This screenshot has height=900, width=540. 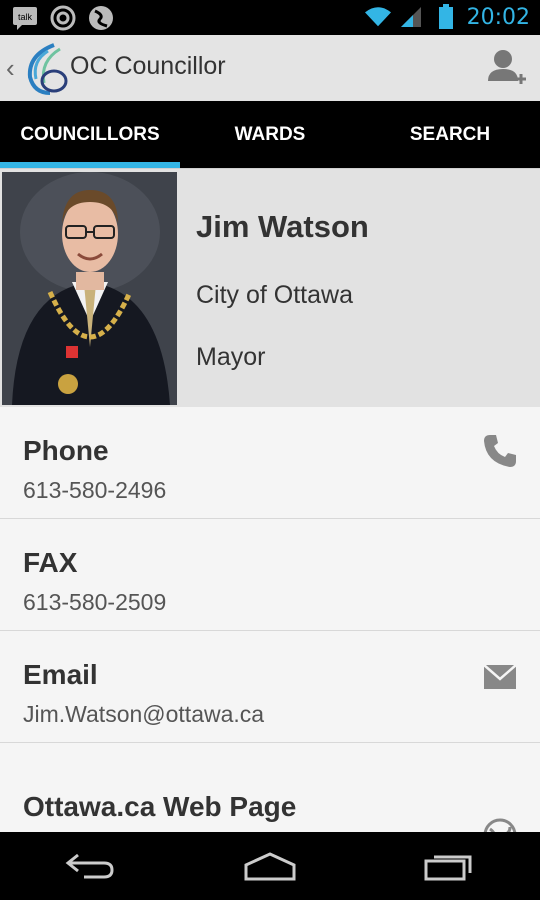 I want to click on row-label: Email, so click(x=60, y=674).